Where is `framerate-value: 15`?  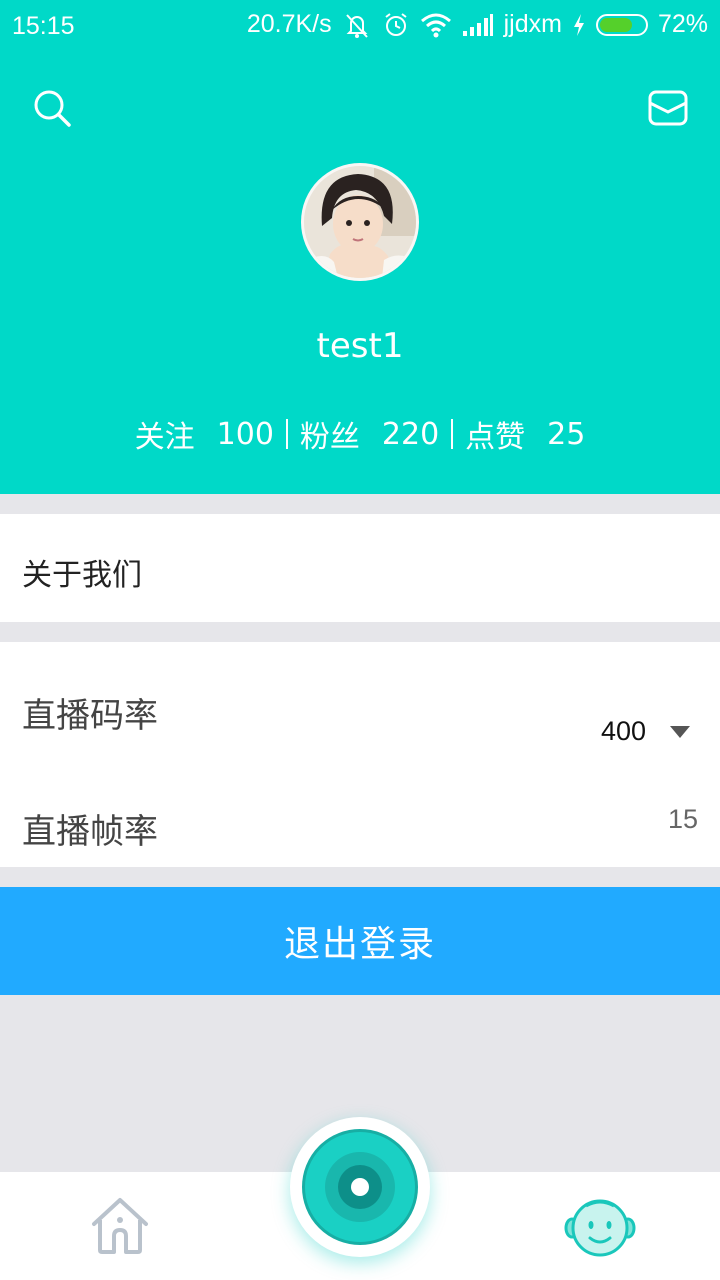
framerate-value: 15 is located at coordinates (683, 819).